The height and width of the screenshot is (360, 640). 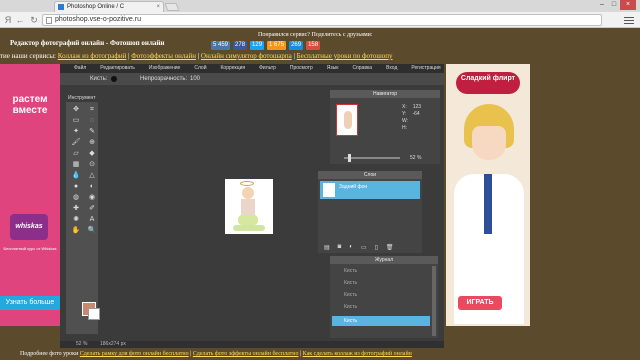 What do you see at coordinates (30, 303) in the screenshot?
I see `ad-learn-more-button: Узнать больше` at bounding box center [30, 303].